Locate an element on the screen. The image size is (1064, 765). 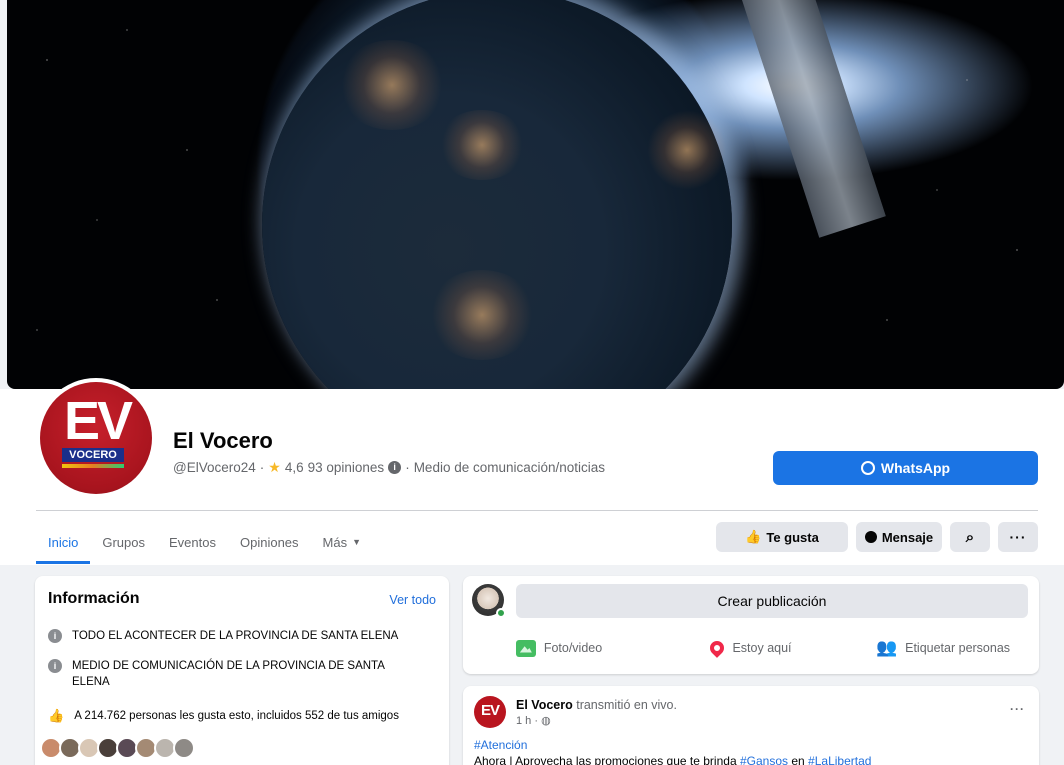
page-title: El Vocero is located at coordinates (223, 440).